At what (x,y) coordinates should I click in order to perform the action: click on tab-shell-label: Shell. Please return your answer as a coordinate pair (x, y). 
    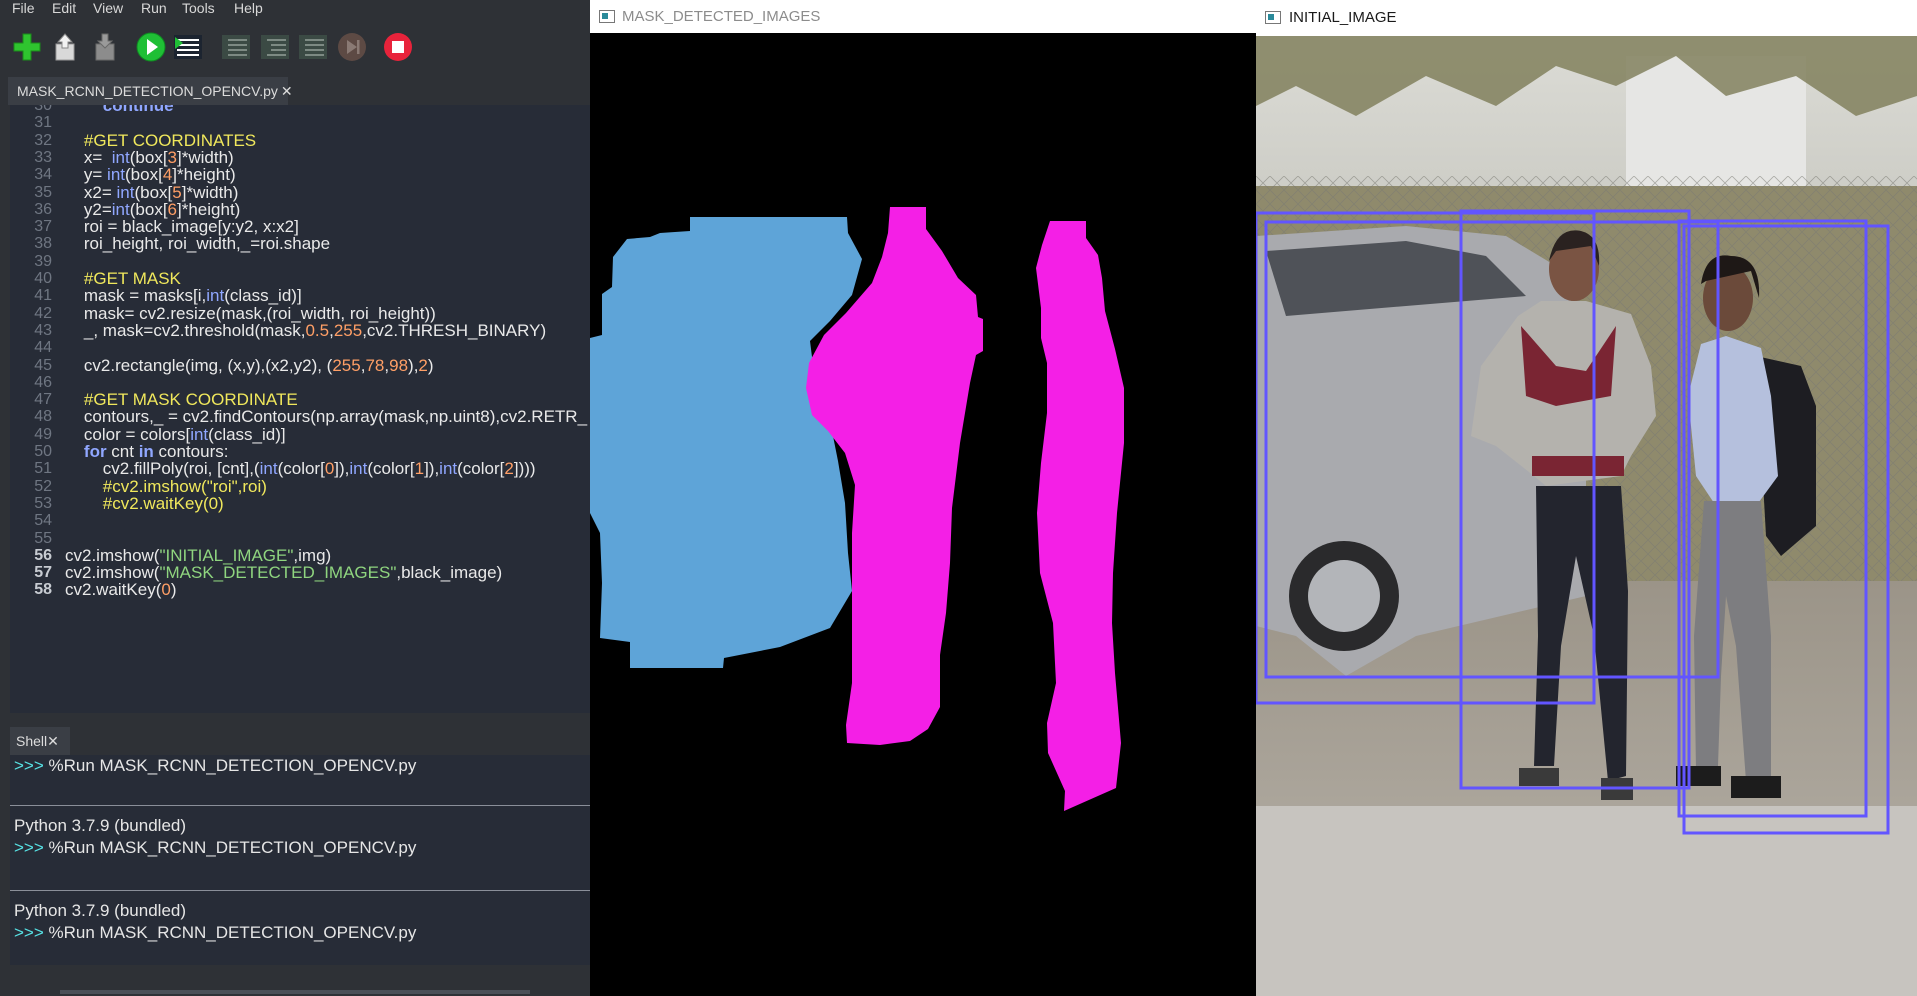
    Looking at the image, I should click on (32, 741).